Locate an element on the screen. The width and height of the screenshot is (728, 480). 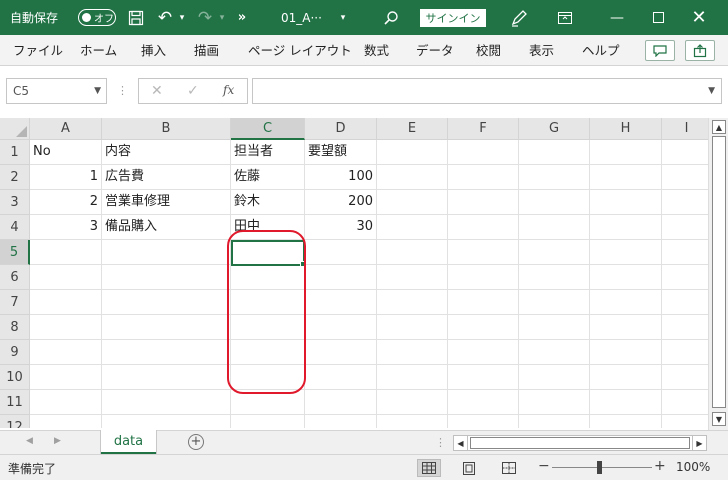
splitter-dots-icon: ⋮ is located at coordinates (122, 90).